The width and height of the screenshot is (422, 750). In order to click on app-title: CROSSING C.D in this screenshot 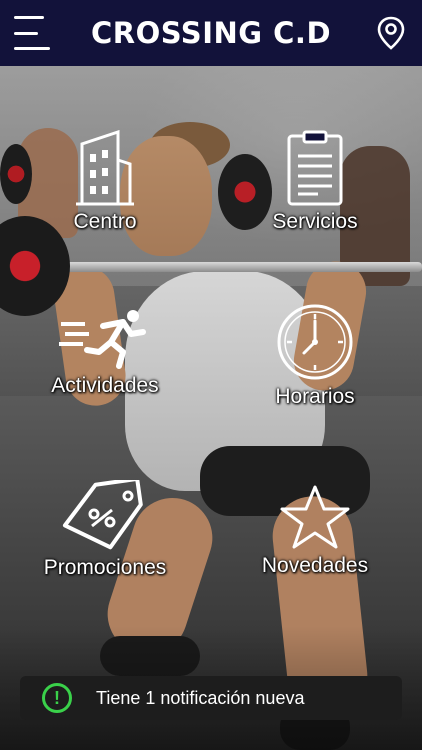, I will do `click(211, 33)`.